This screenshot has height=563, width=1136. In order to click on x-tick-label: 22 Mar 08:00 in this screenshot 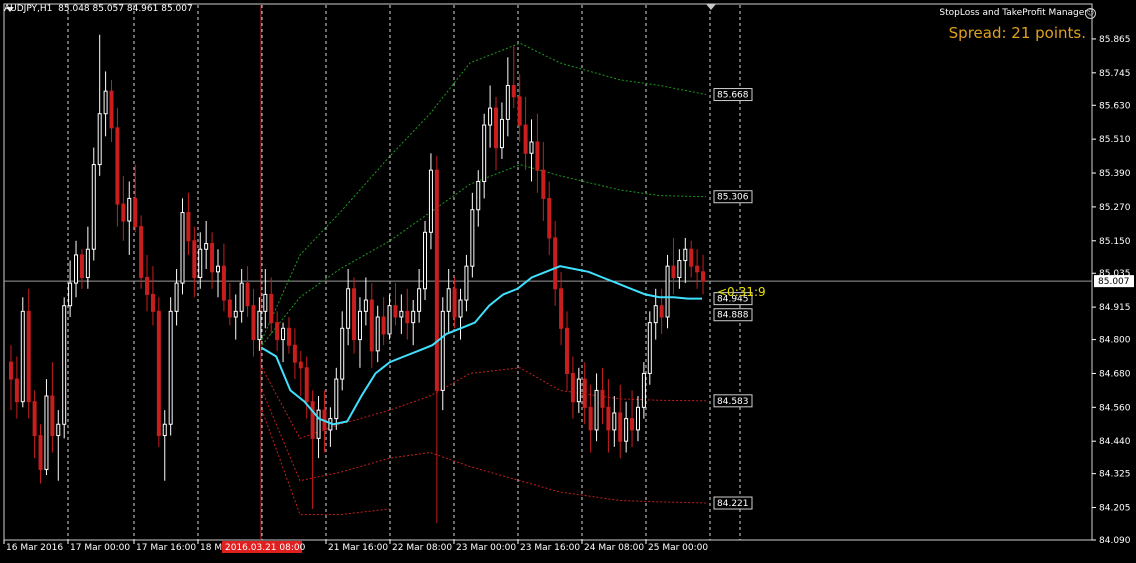, I will do `click(422, 548)`.